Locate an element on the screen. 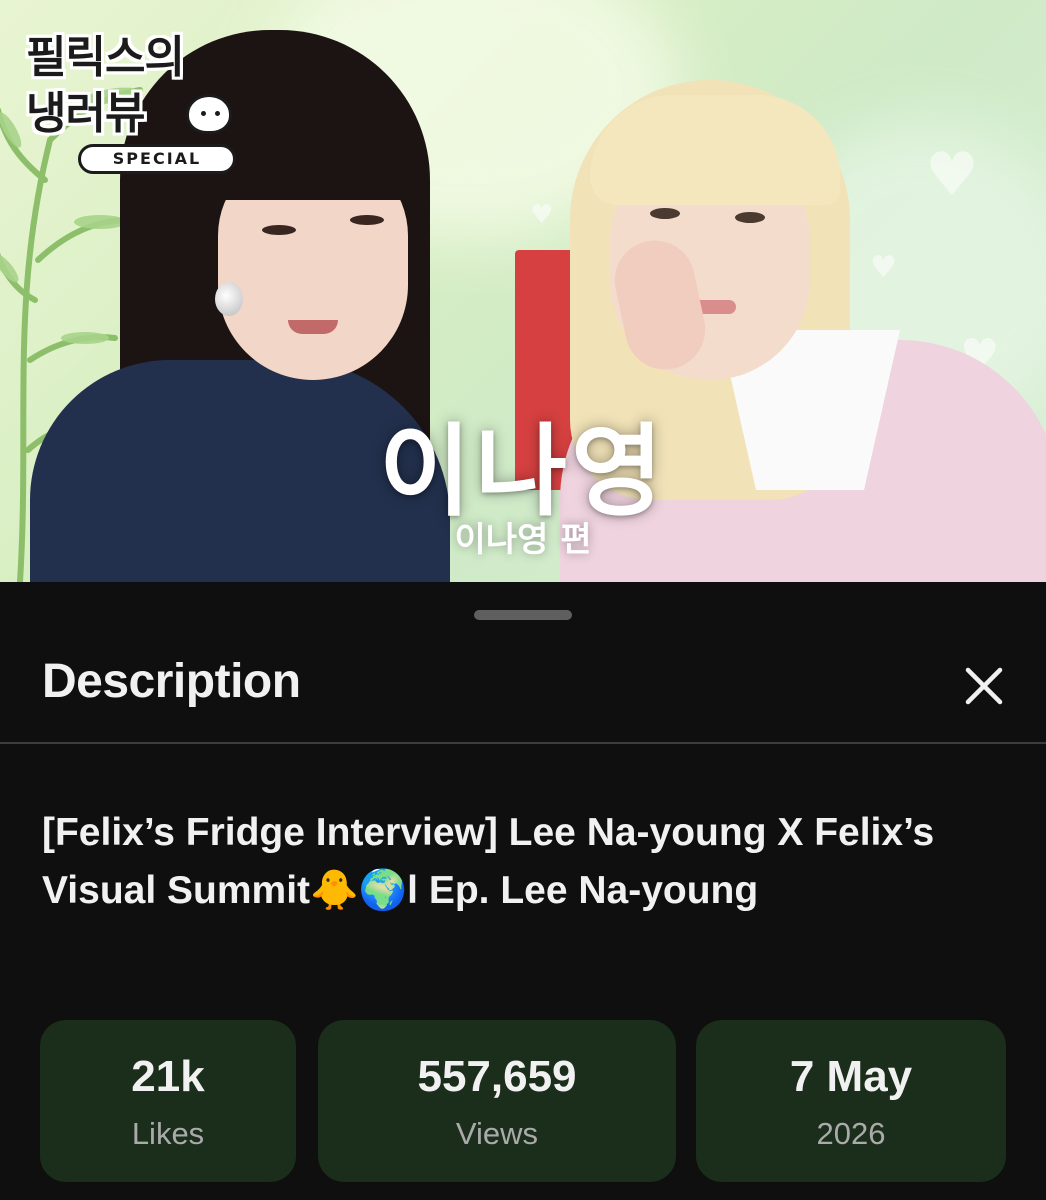 Image resolution: width=1046 pixels, height=1200 pixels. stats-row: 21k Likes 557,659 Views 7 May 2026 is located at coordinates (523, 1101).